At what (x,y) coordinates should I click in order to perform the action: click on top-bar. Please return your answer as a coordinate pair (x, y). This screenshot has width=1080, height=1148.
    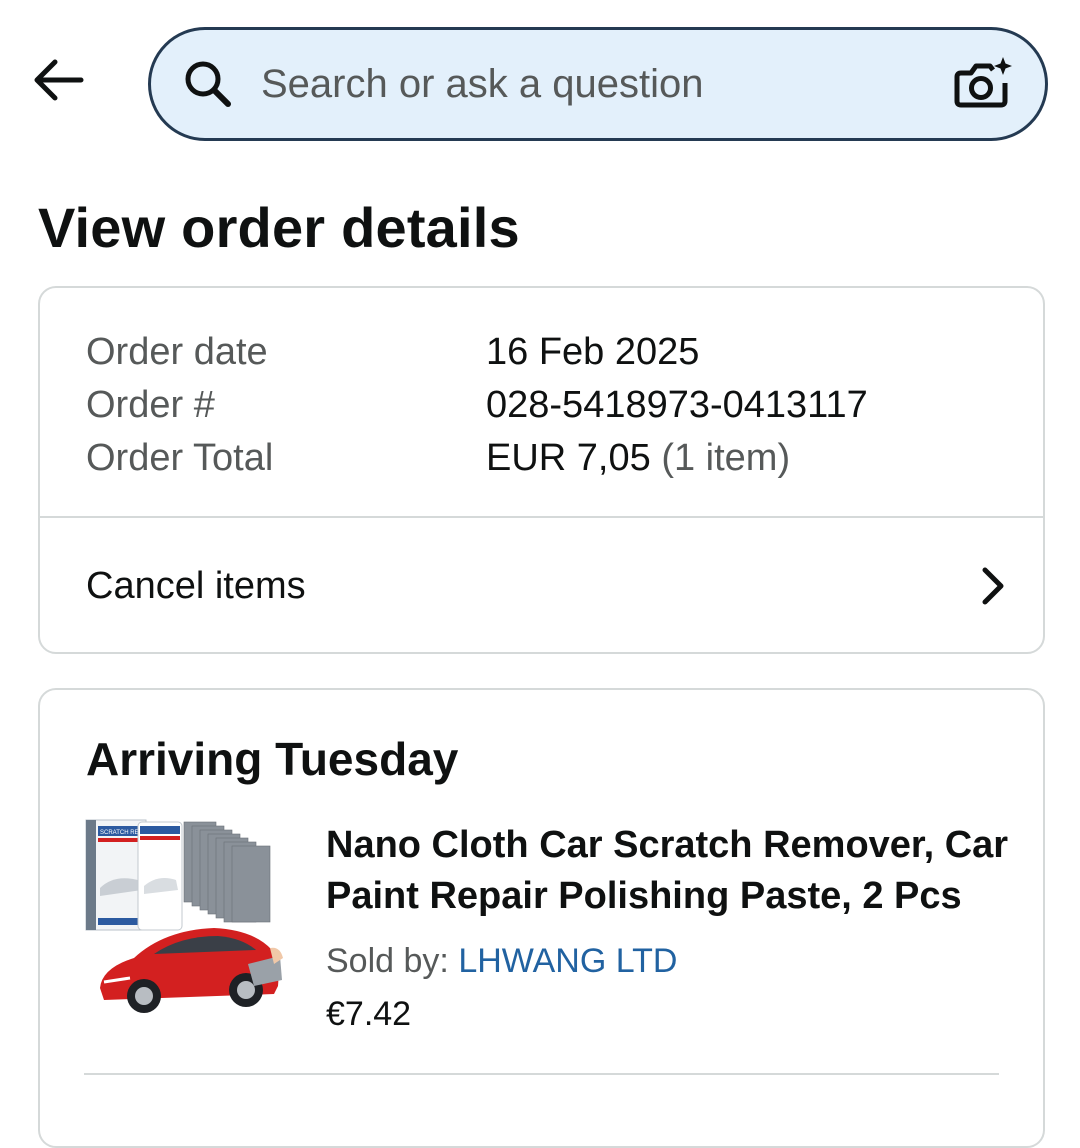
    Looking at the image, I should click on (540, 85).